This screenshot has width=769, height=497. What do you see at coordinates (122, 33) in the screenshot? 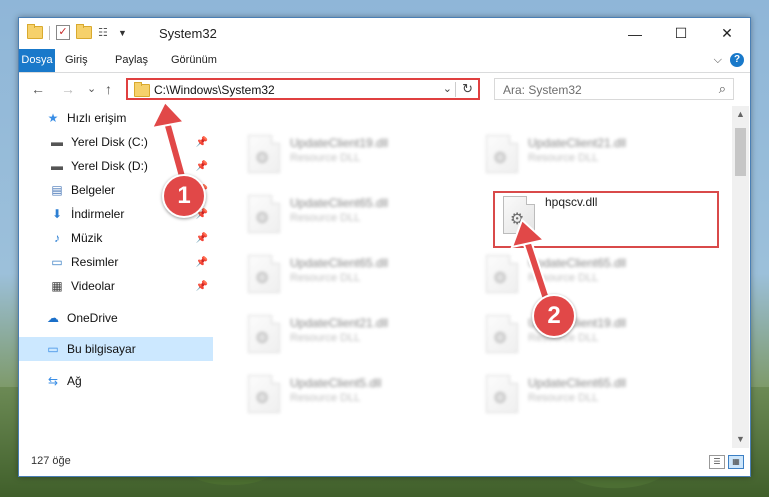
I see `customize-toolbar-dropdown: ▼` at bounding box center [122, 33].